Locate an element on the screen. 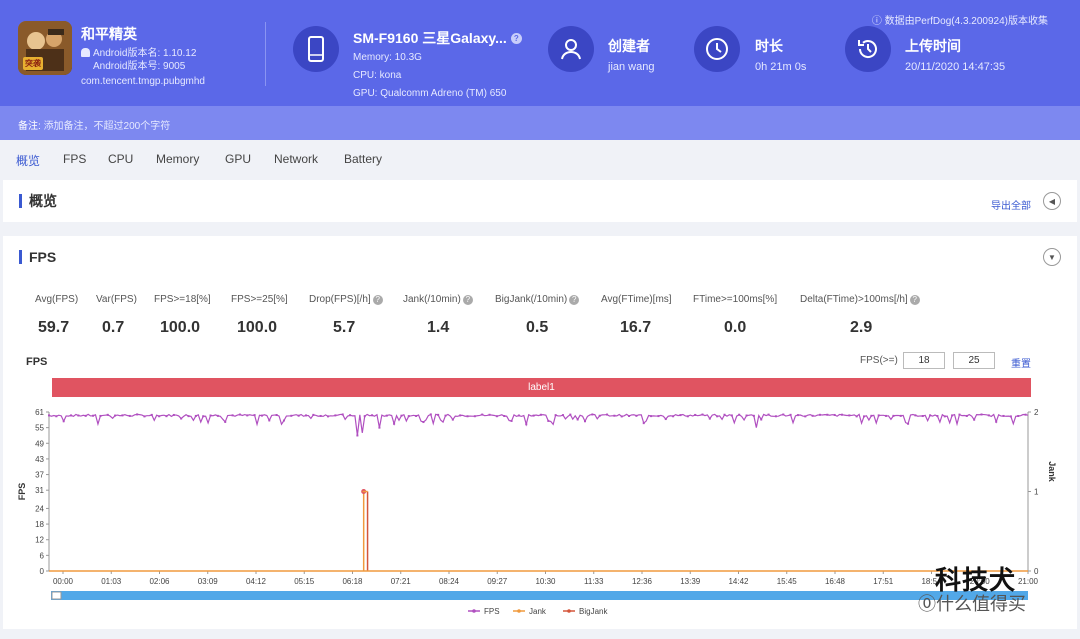 The height and width of the screenshot is (639, 1080). tab-network: Network is located at coordinates (296, 159).